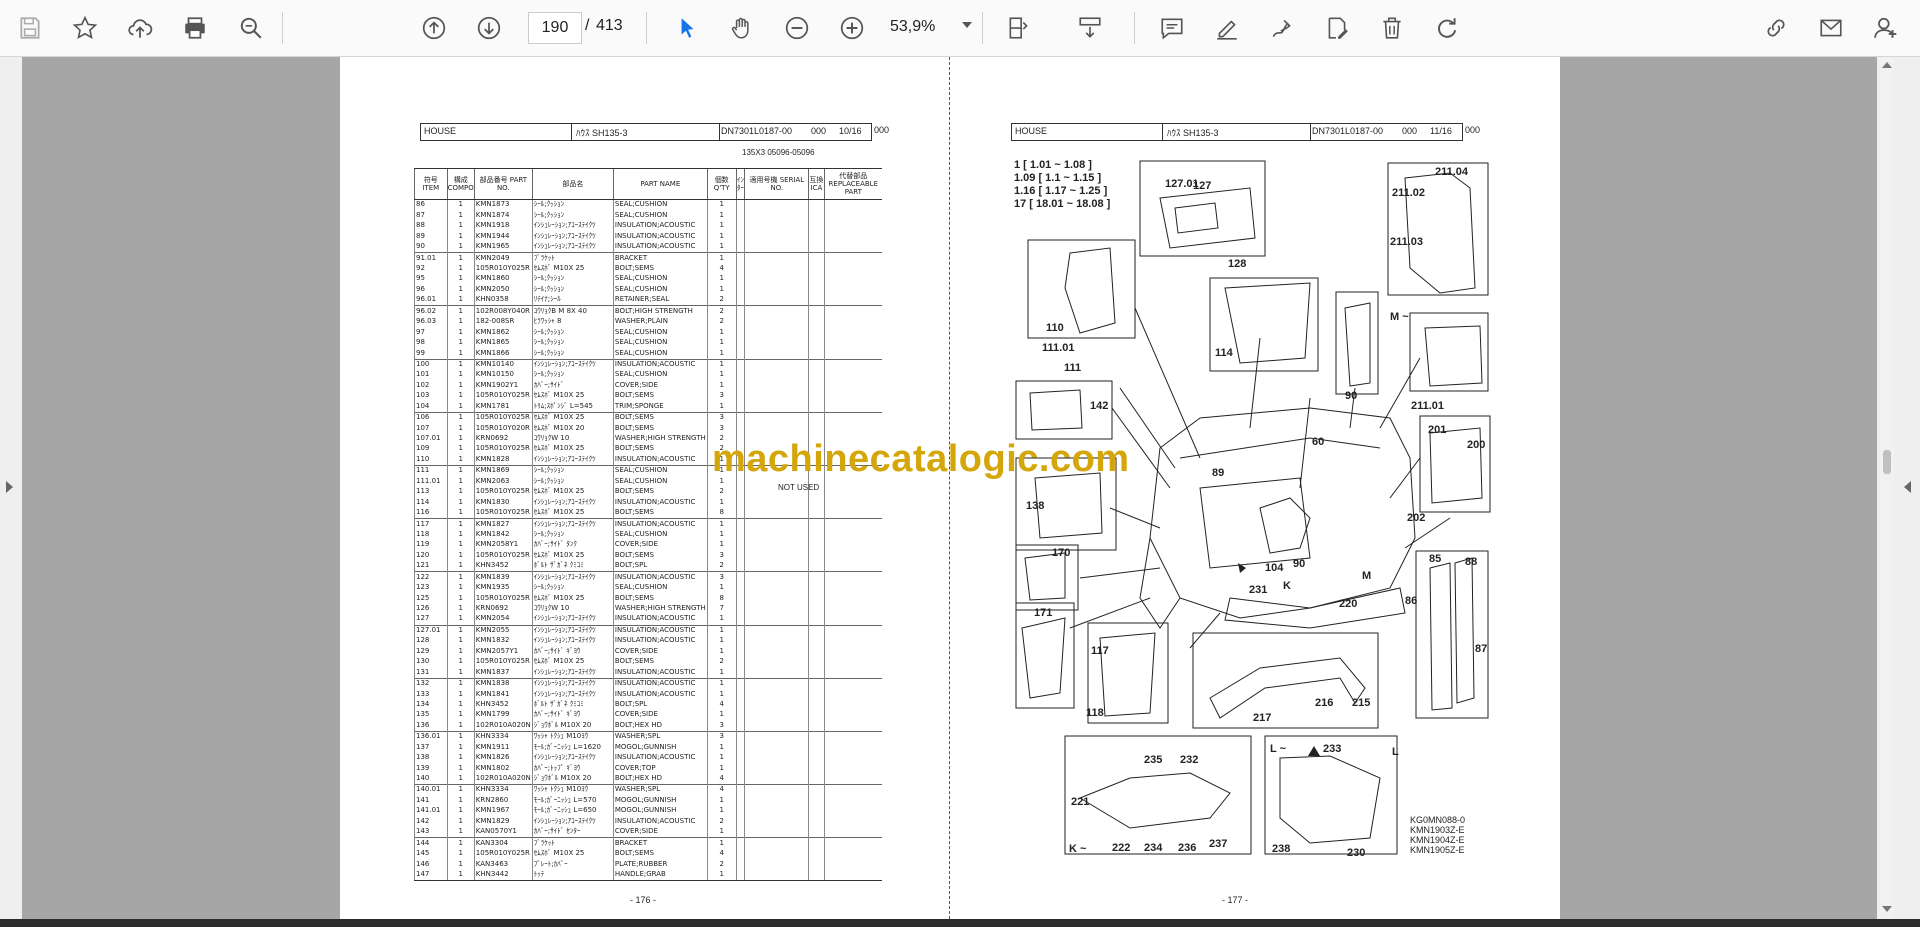  Describe the element at coordinates (1193, 133) in the screenshot. I see `header-title: ﾊｳｽ SH135-3` at that location.